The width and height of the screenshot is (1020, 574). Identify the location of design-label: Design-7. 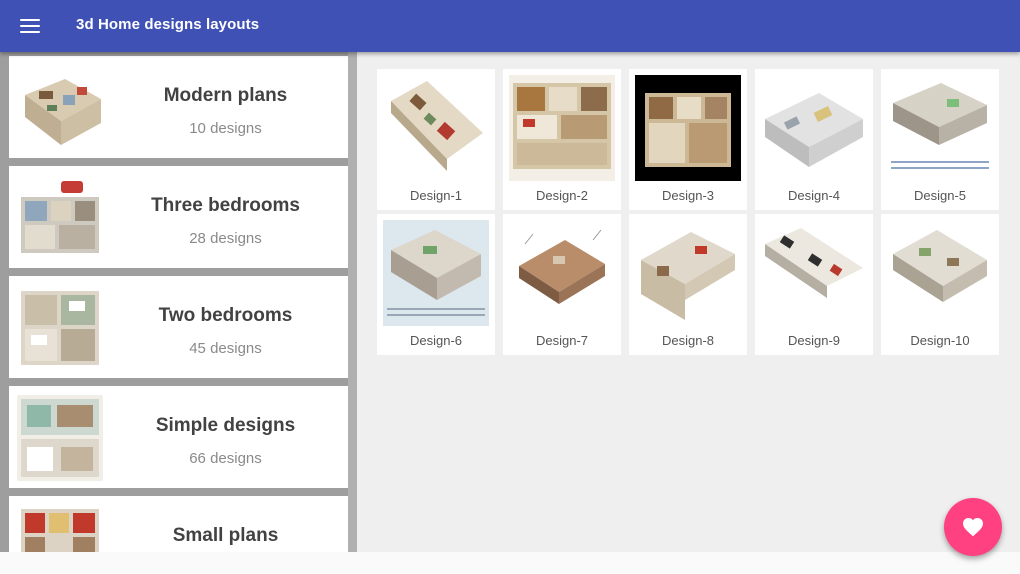
(562, 340).